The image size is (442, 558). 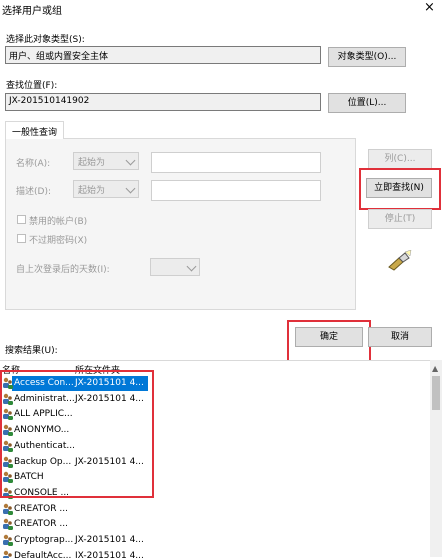 I want to click on disabled-accounts-checkbox, so click(x=21, y=219).